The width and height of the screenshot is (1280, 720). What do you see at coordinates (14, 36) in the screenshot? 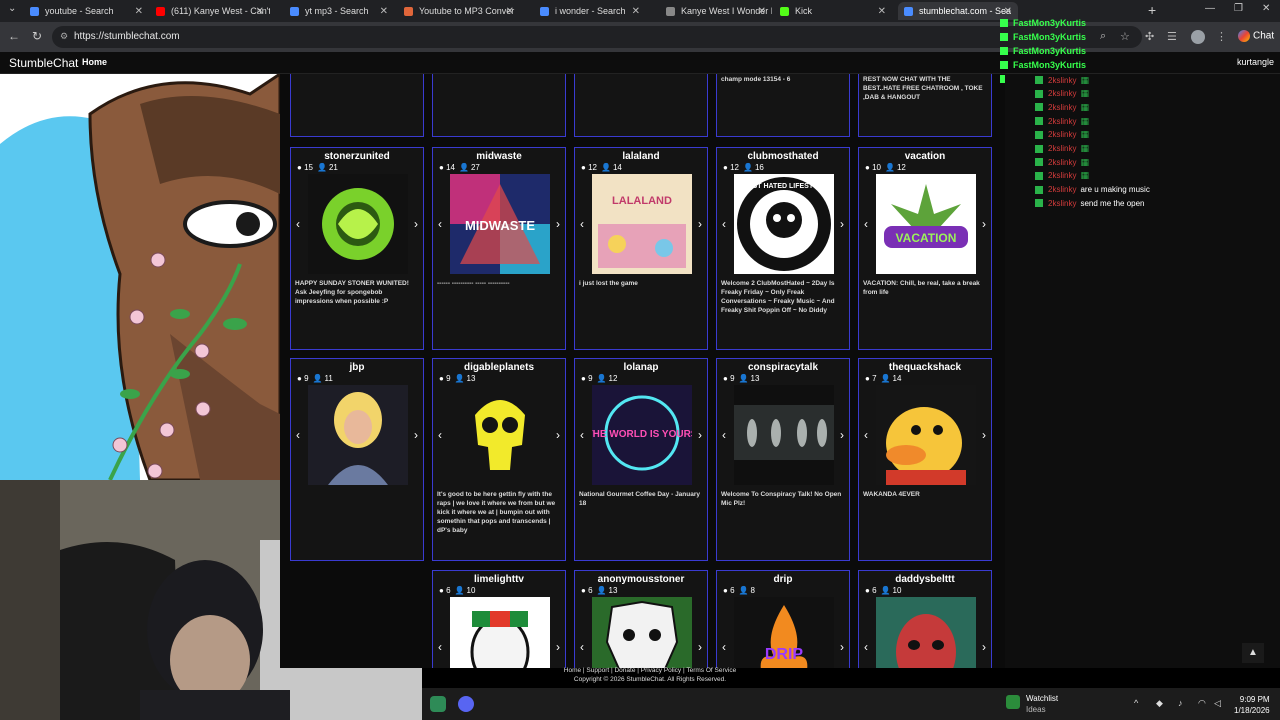
I see `back-icon: ←` at bounding box center [14, 36].